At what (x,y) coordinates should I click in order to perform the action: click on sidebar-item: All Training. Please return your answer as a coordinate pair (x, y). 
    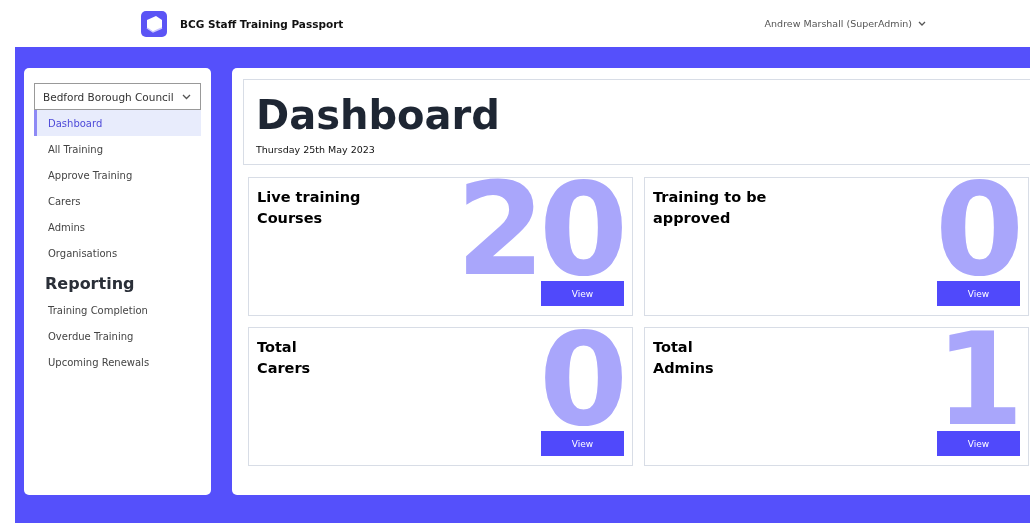
    Looking at the image, I should click on (117, 149).